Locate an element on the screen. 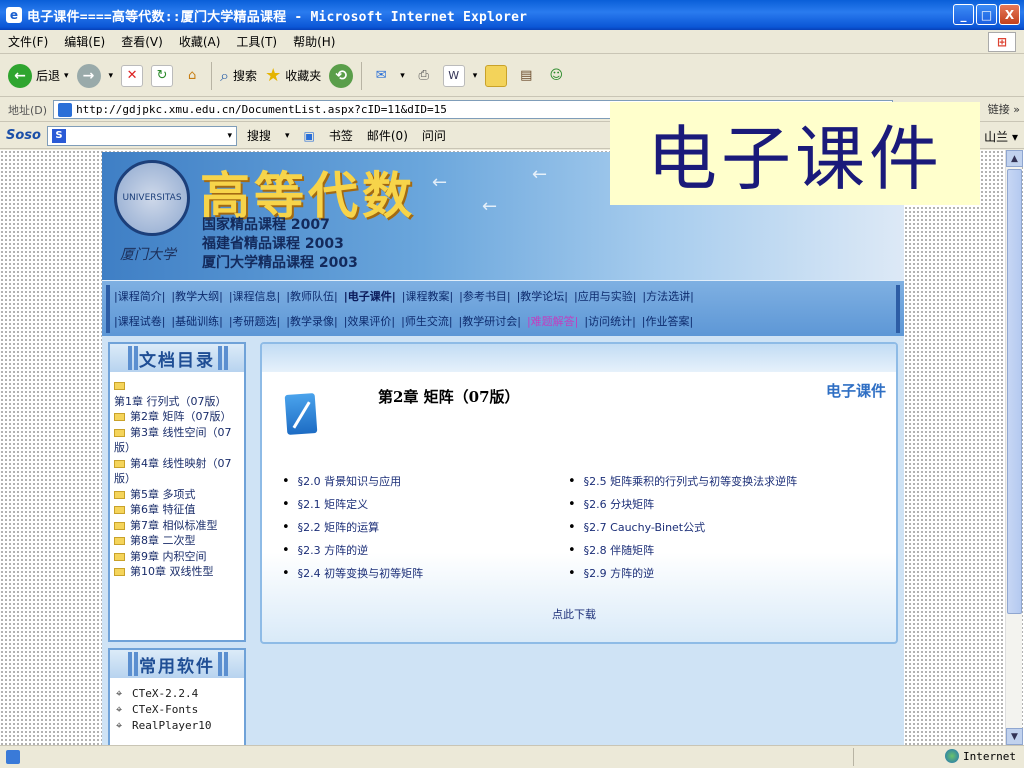  menu-tools: 工具(T) is located at coordinates (256, 41).